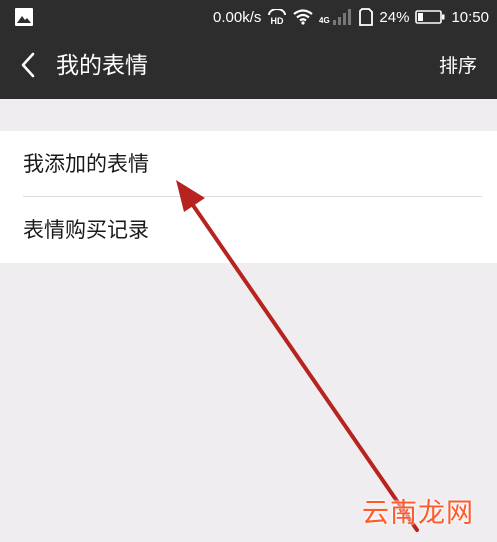  I want to click on network-speed: 0.00k/s, so click(237, 17).